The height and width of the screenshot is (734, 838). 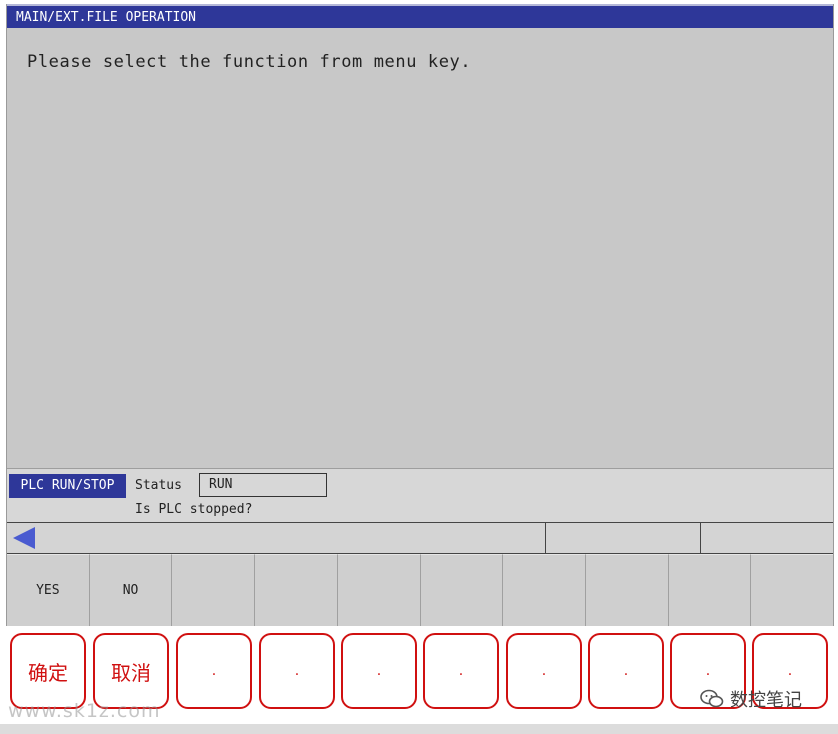 What do you see at coordinates (420, 16) in the screenshot?
I see `window-title: MAIN/EXT.FILE OPERATION` at bounding box center [420, 16].